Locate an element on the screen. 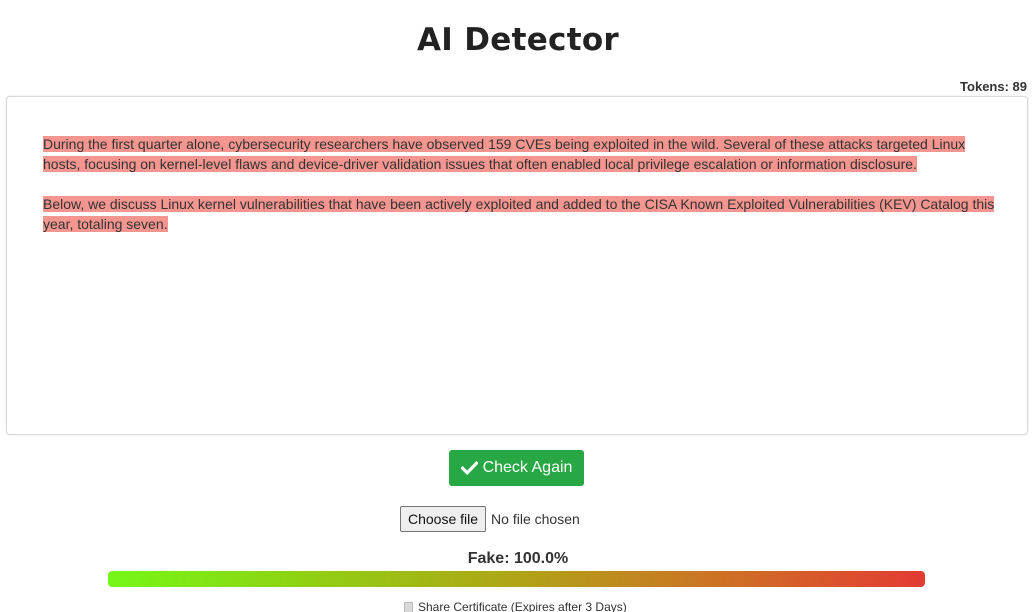 This screenshot has height=612, width=1036. check-again-button: Check Again is located at coordinates (516, 468).